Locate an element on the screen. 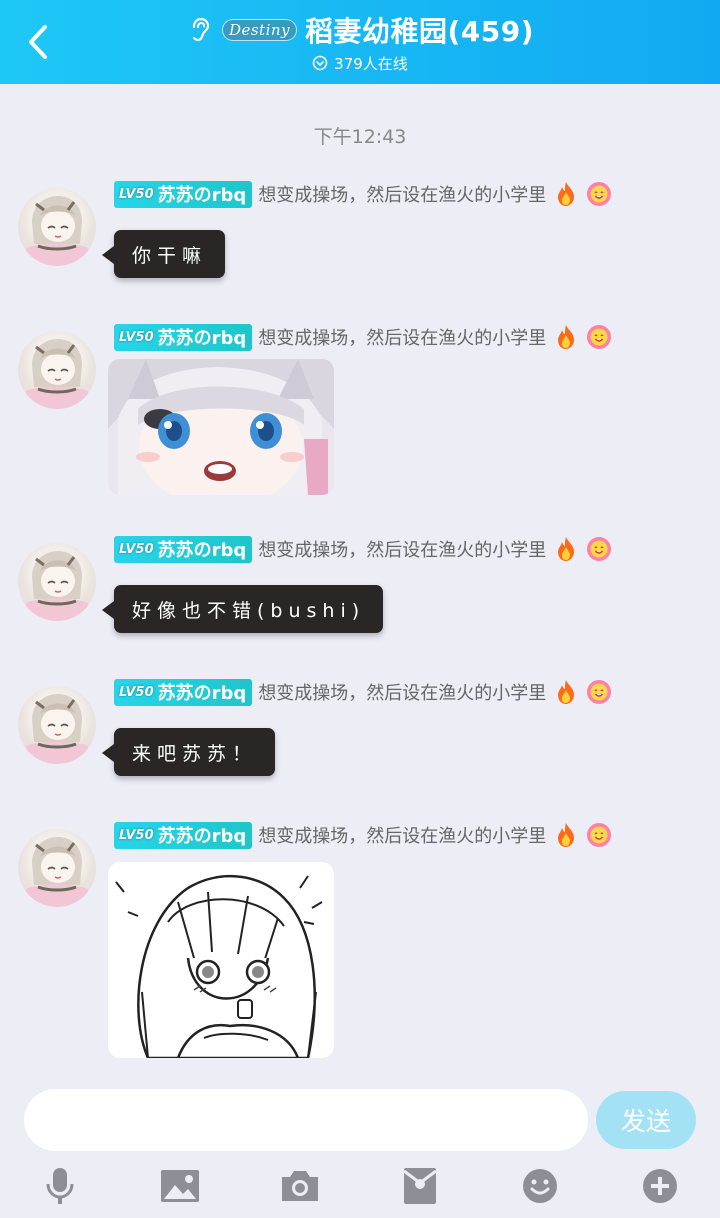  title-row: Destiny 稻妻幼稚园(459) is located at coordinates (360, 30).